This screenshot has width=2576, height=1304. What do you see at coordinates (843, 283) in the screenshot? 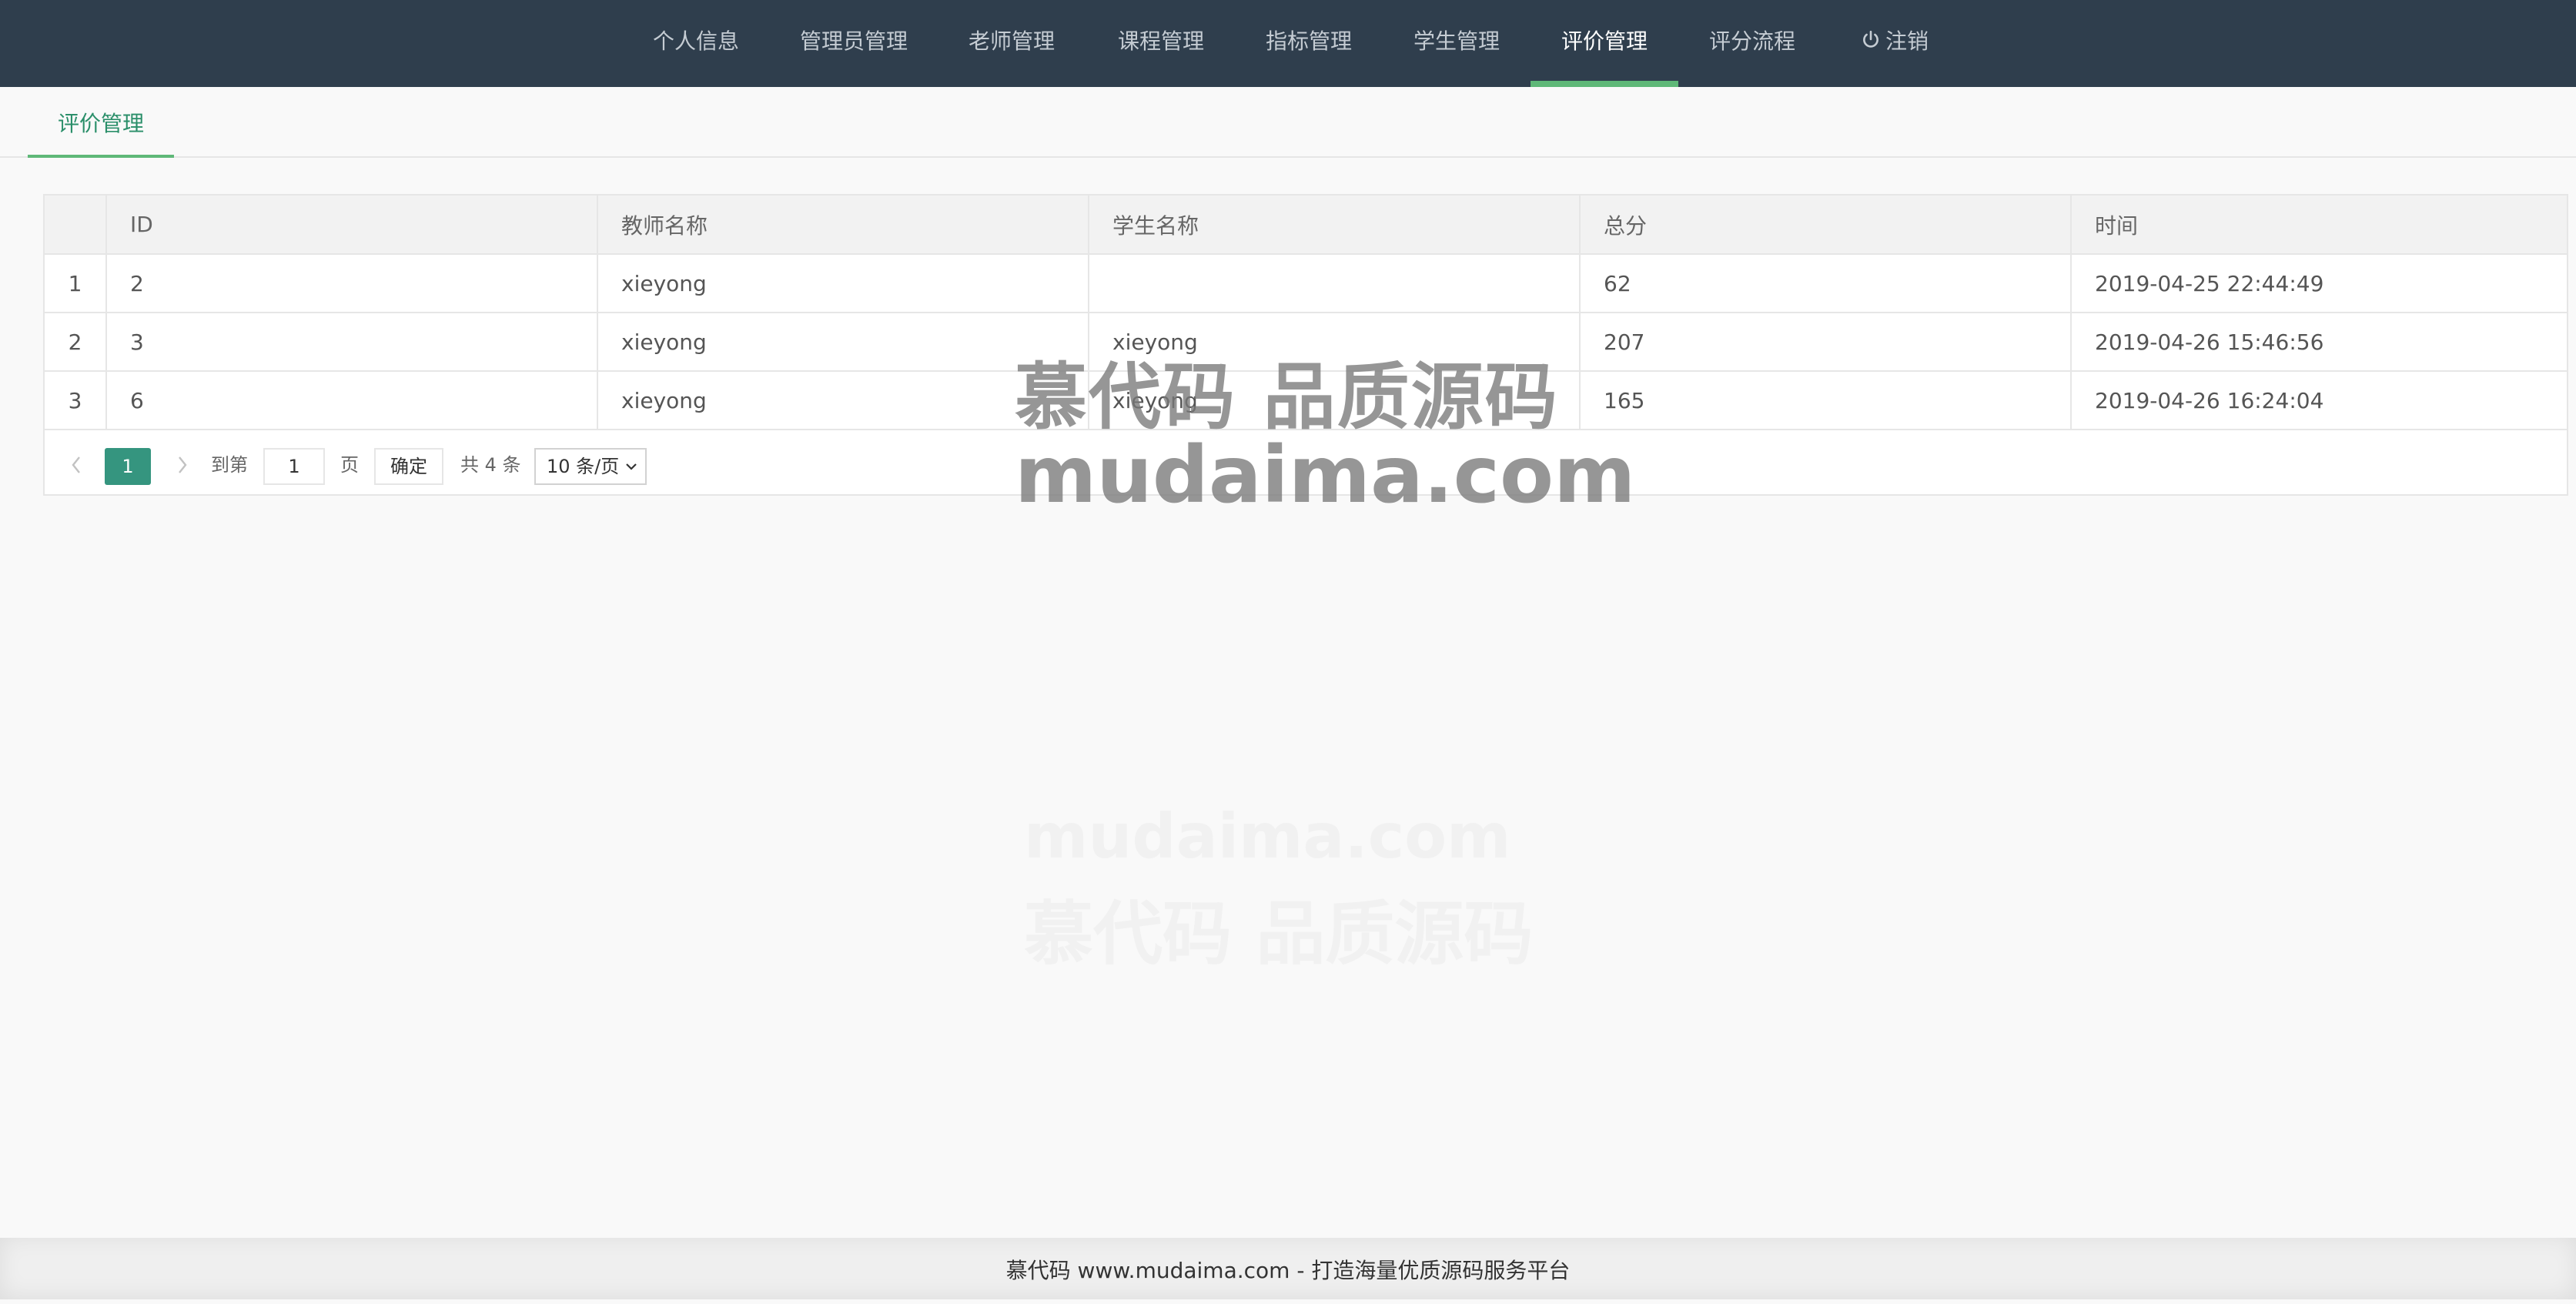
I see `cell-teacher: xieyong` at bounding box center [843, 283].